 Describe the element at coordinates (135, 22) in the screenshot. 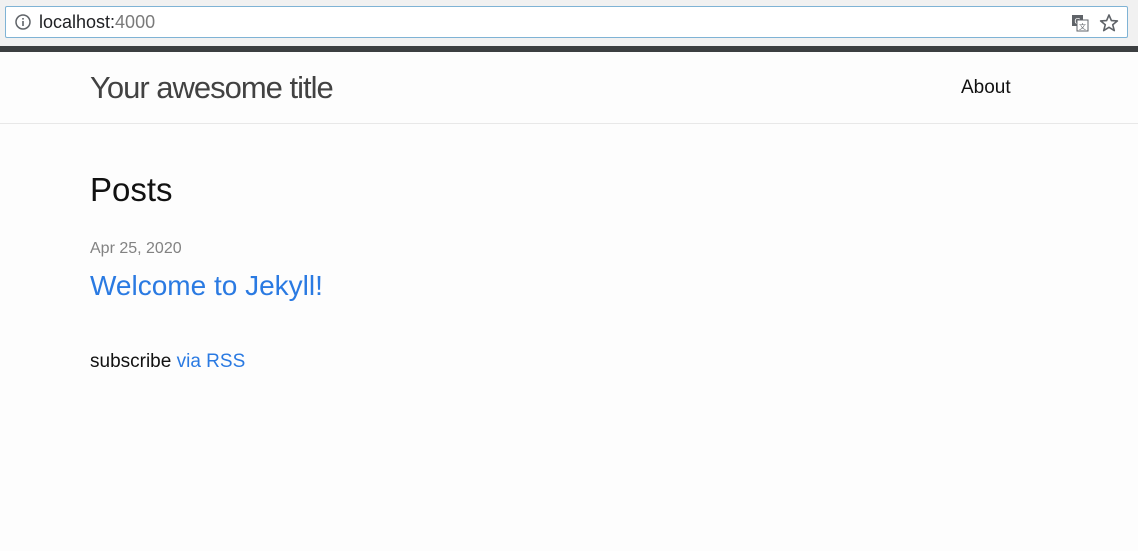

I see `url-port: 4000` at that location.